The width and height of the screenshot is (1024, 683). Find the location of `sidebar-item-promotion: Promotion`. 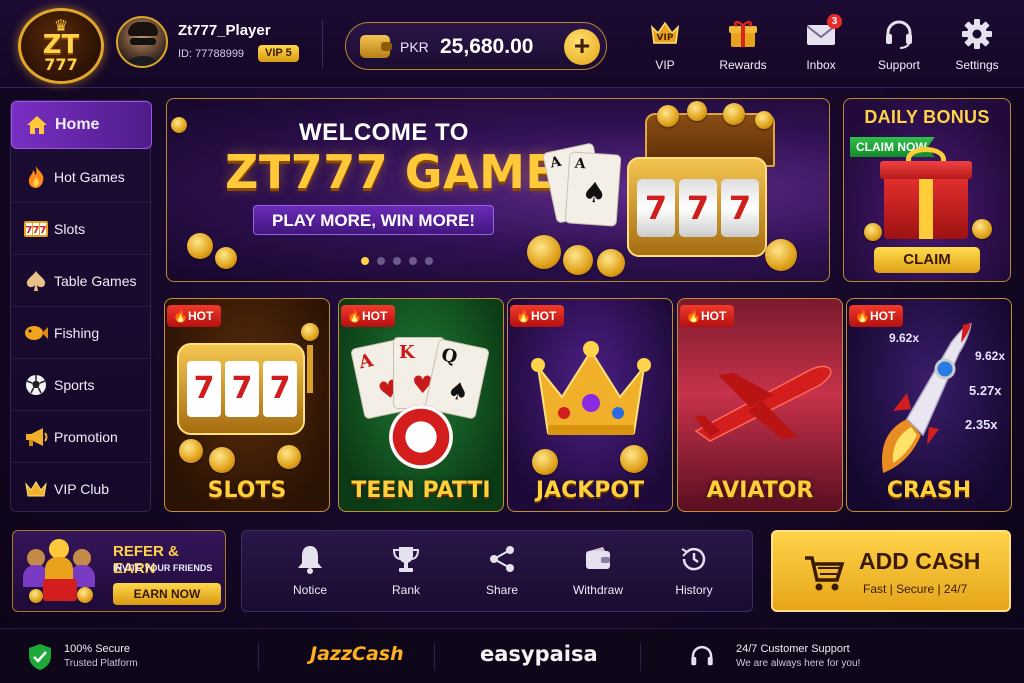

sidebar-item-promotion: Promotion is located at coordinates (81, 437).